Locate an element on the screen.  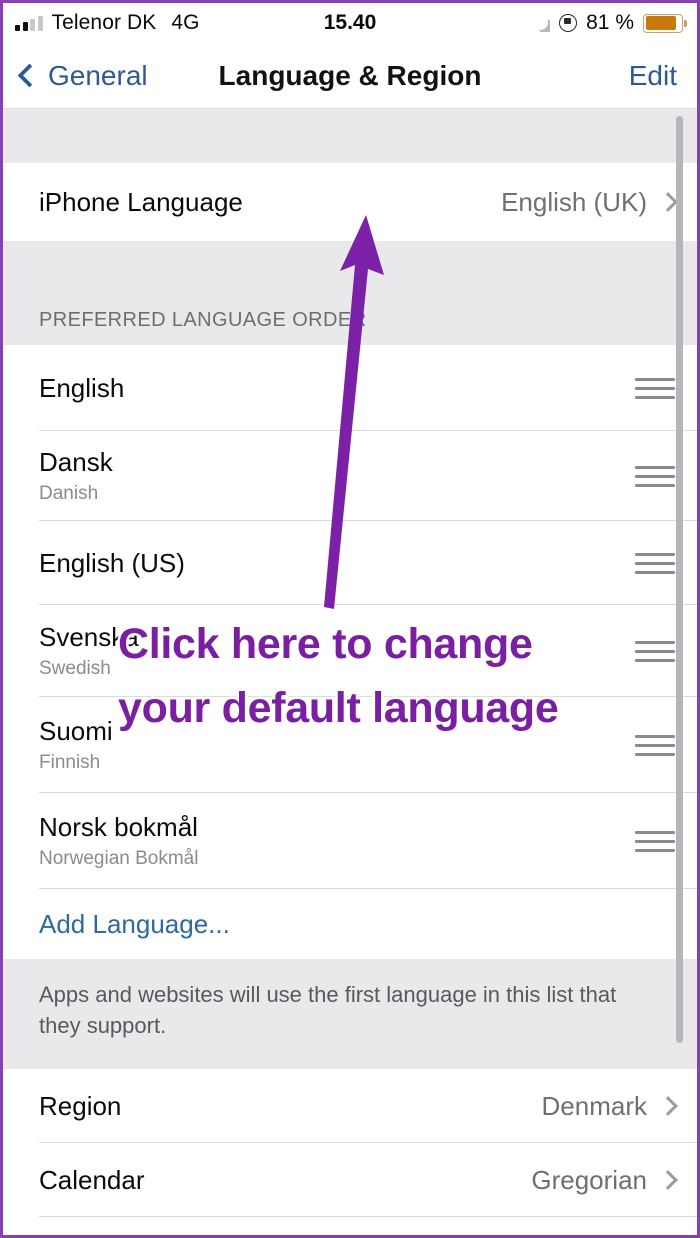
list-item-subtitle: Swedish is located at coordinates (75, 668).